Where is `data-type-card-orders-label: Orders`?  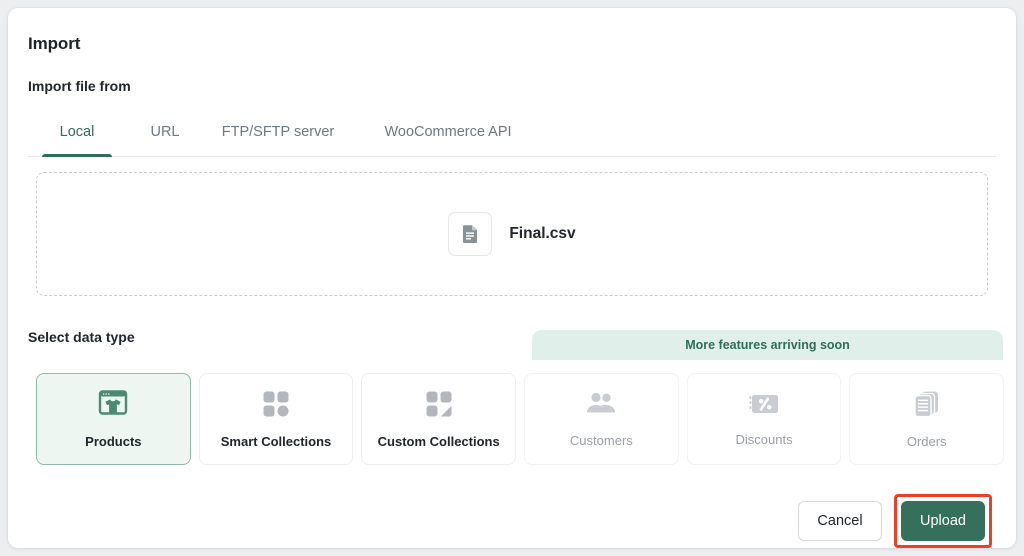
data-type-card-orders-label: Orders is located at coordinates (926, 441).